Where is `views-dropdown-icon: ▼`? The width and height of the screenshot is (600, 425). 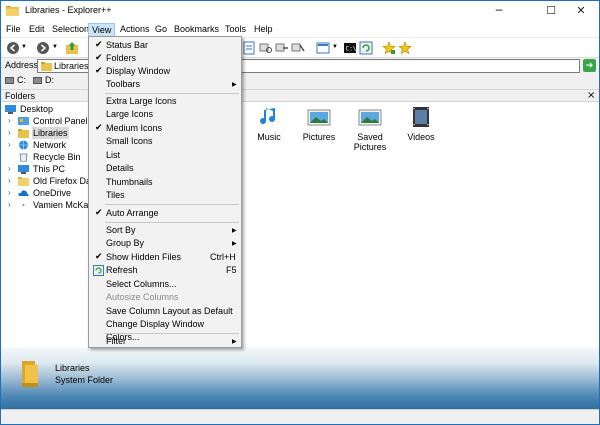 views-dropdown-icon: ▼ is located at coordinates (335, 51).